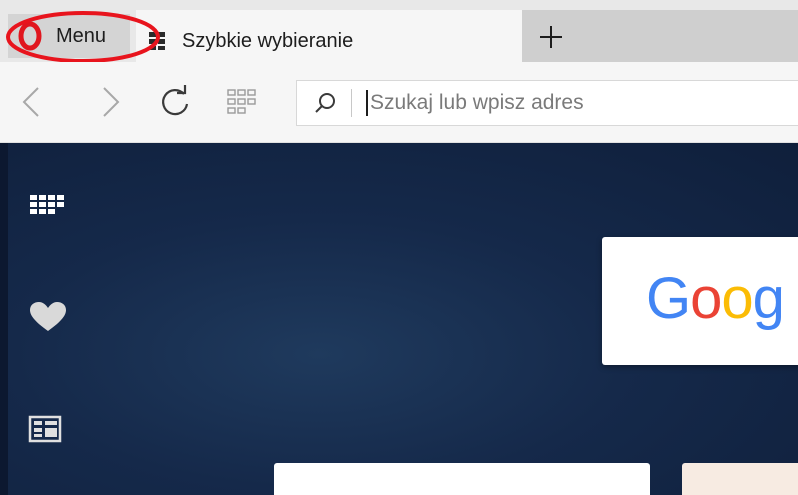  What do you see at coordinates (48, 429) in the screenshot?
I see `news-icon` at bounding box center [48, 429].